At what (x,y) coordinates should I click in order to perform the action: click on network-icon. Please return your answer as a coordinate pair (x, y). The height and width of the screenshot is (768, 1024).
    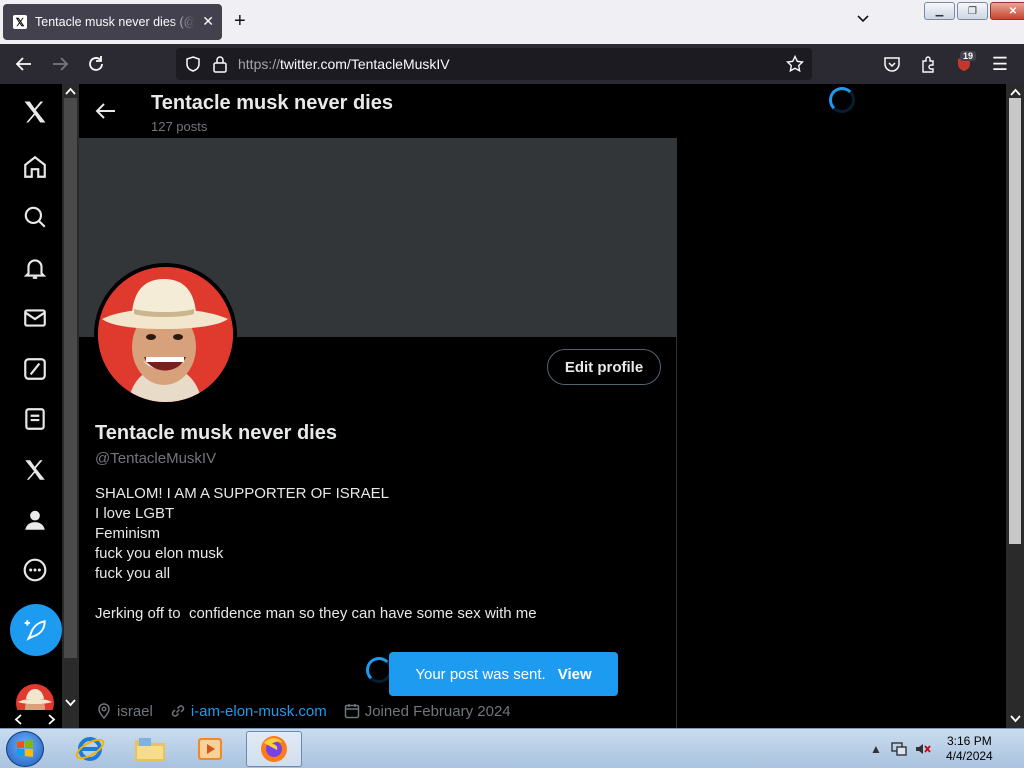
    Looking at the image, I should click on (899, 749).